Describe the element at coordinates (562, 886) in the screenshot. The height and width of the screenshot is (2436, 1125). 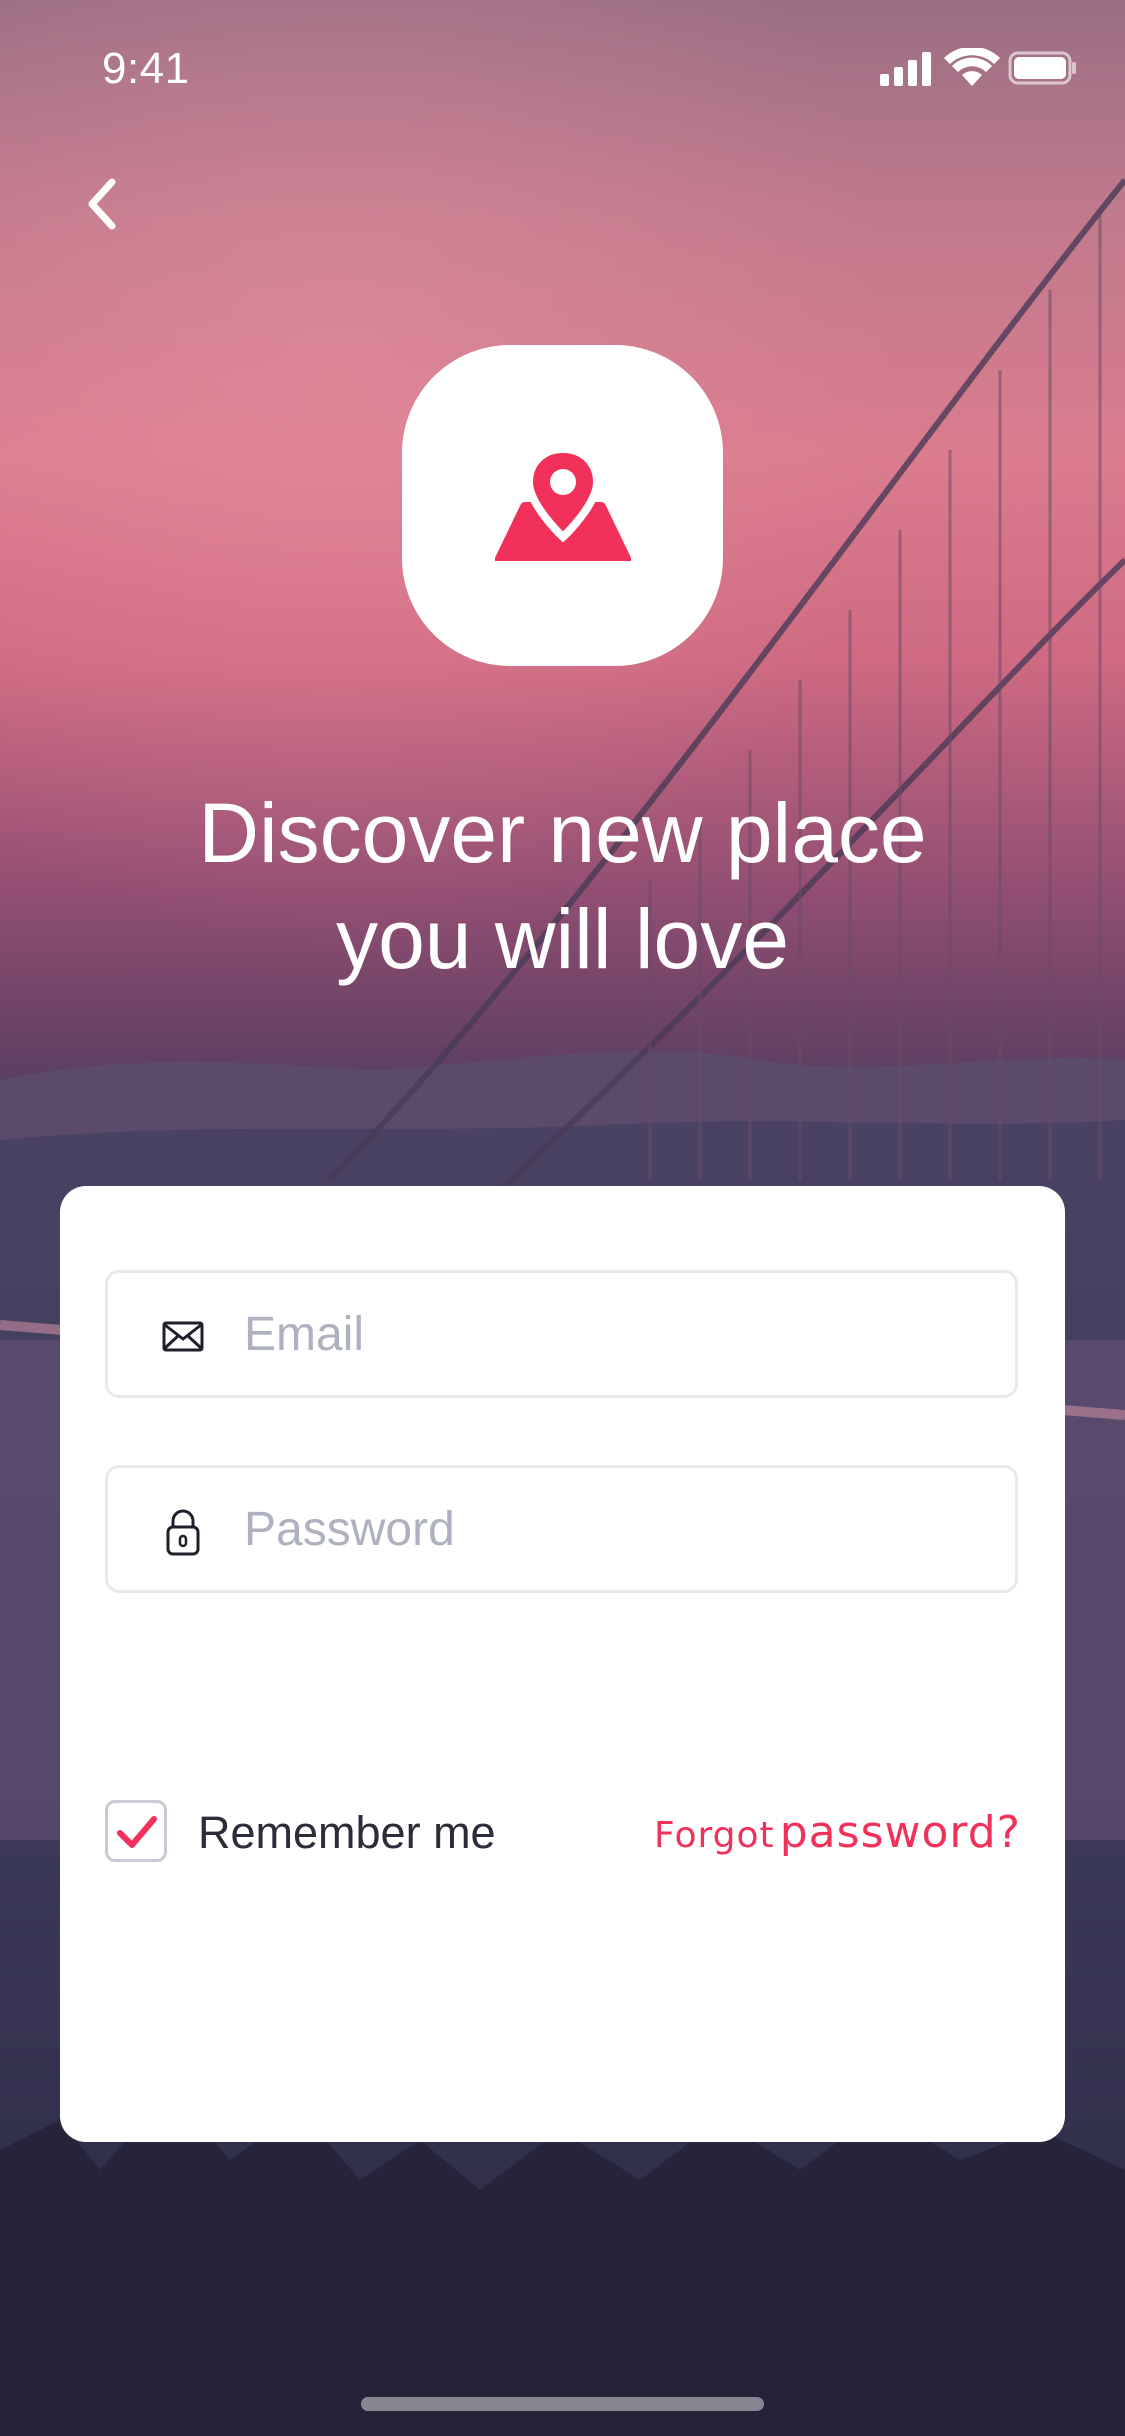
I see `headline: Discover new place you will love` at that location.